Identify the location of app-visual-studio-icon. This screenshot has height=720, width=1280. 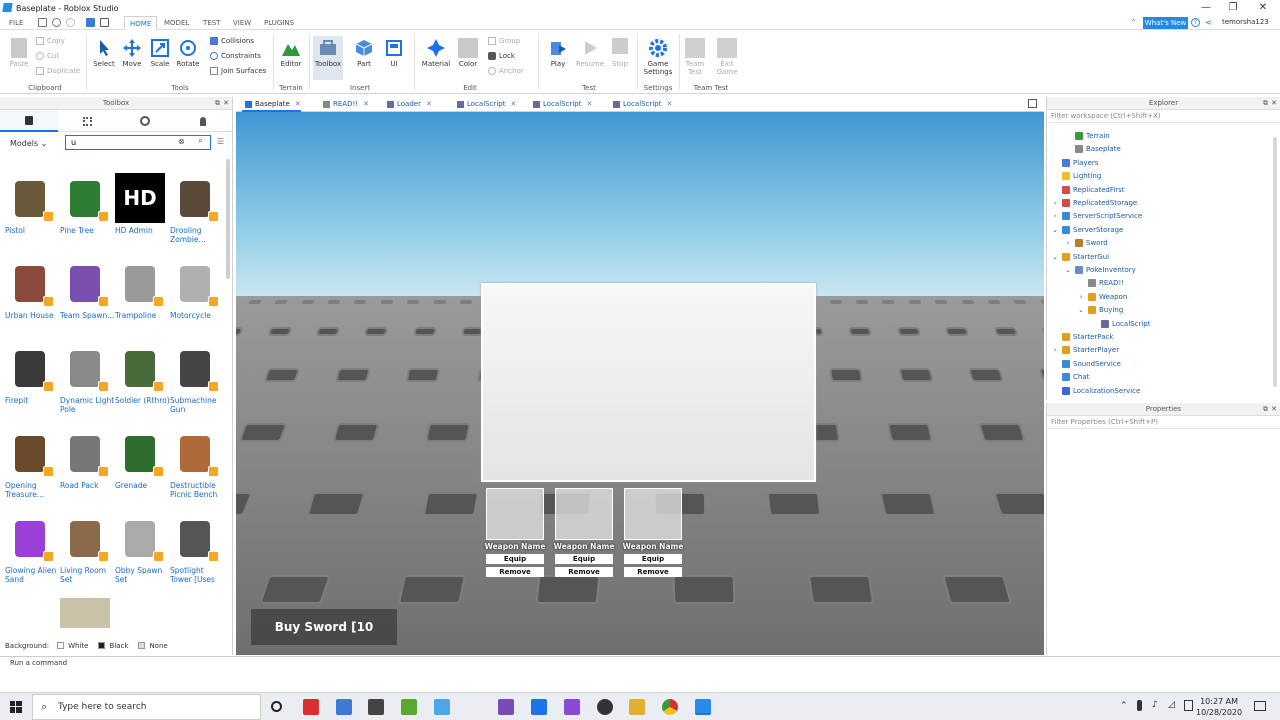
(506, 707).